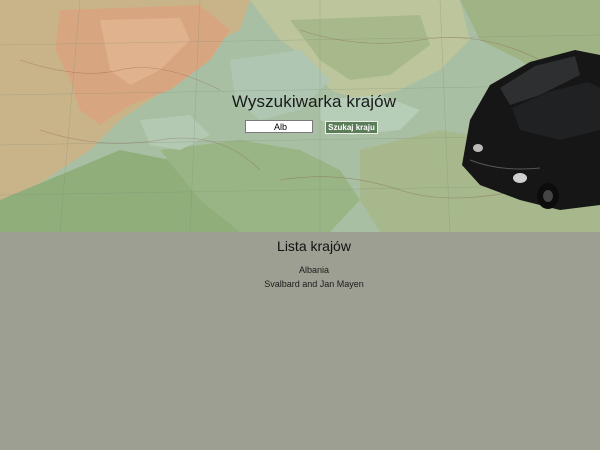 The height and width of the screenshot is (450, 600). Describe the element at coordinates (314, 270) in the screenshot. I see `list-item: Albania` at that location.